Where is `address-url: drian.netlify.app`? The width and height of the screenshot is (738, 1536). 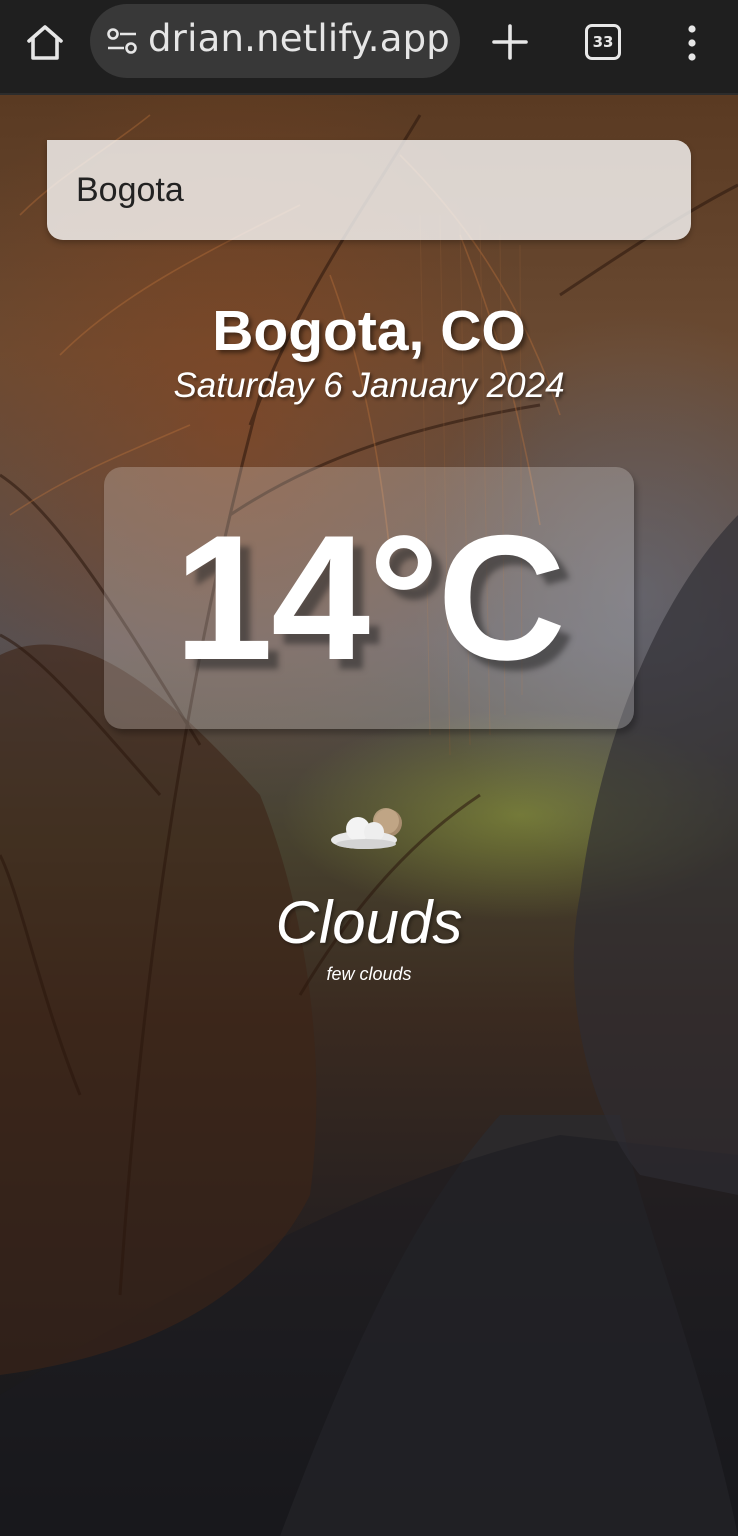 address-url: drian.netlify.app is located at coordinates (300, 38).